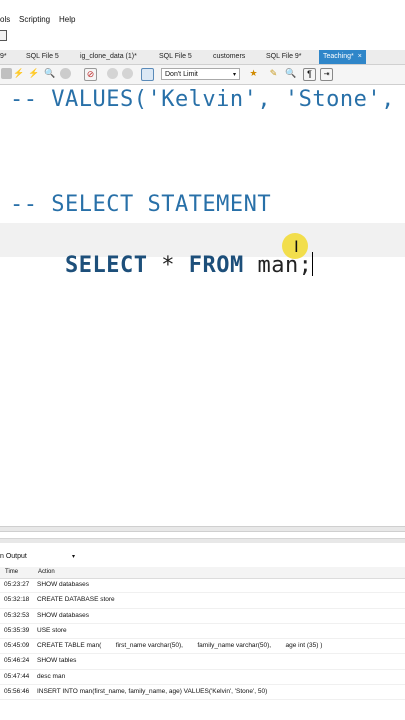 The image size is (405, 720). What do you see at coordinates (309, 74) in the screenshot?
I see `invisible-chars-icon: ¶` at bounding box center [309, 74].